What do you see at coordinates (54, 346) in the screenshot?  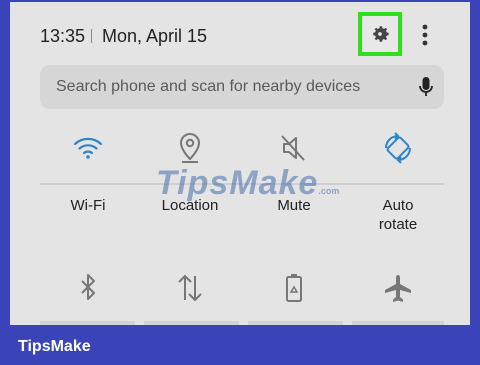 I see `brand-logo: TipsMake` at bounding box center [54, 346].